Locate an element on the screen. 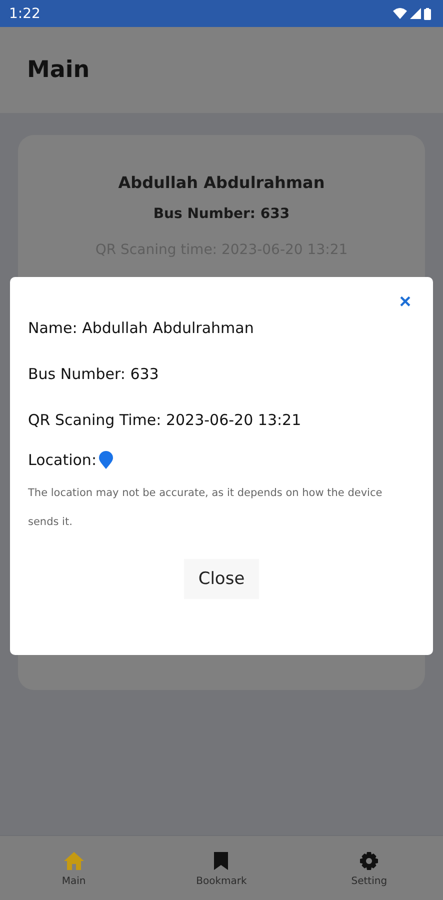 The height and width of the screenshot is (900, 443). settings-icon is located at coordinates (369, 860).